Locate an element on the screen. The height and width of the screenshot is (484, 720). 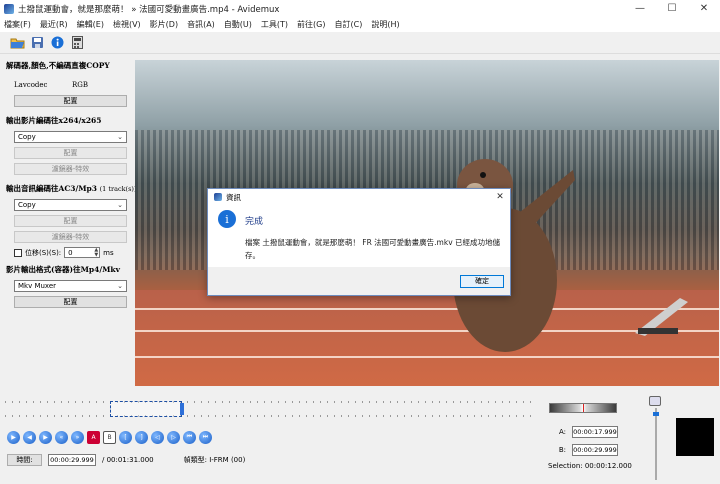
dialog-title: 資訊 is located at coordinates (233, 197).